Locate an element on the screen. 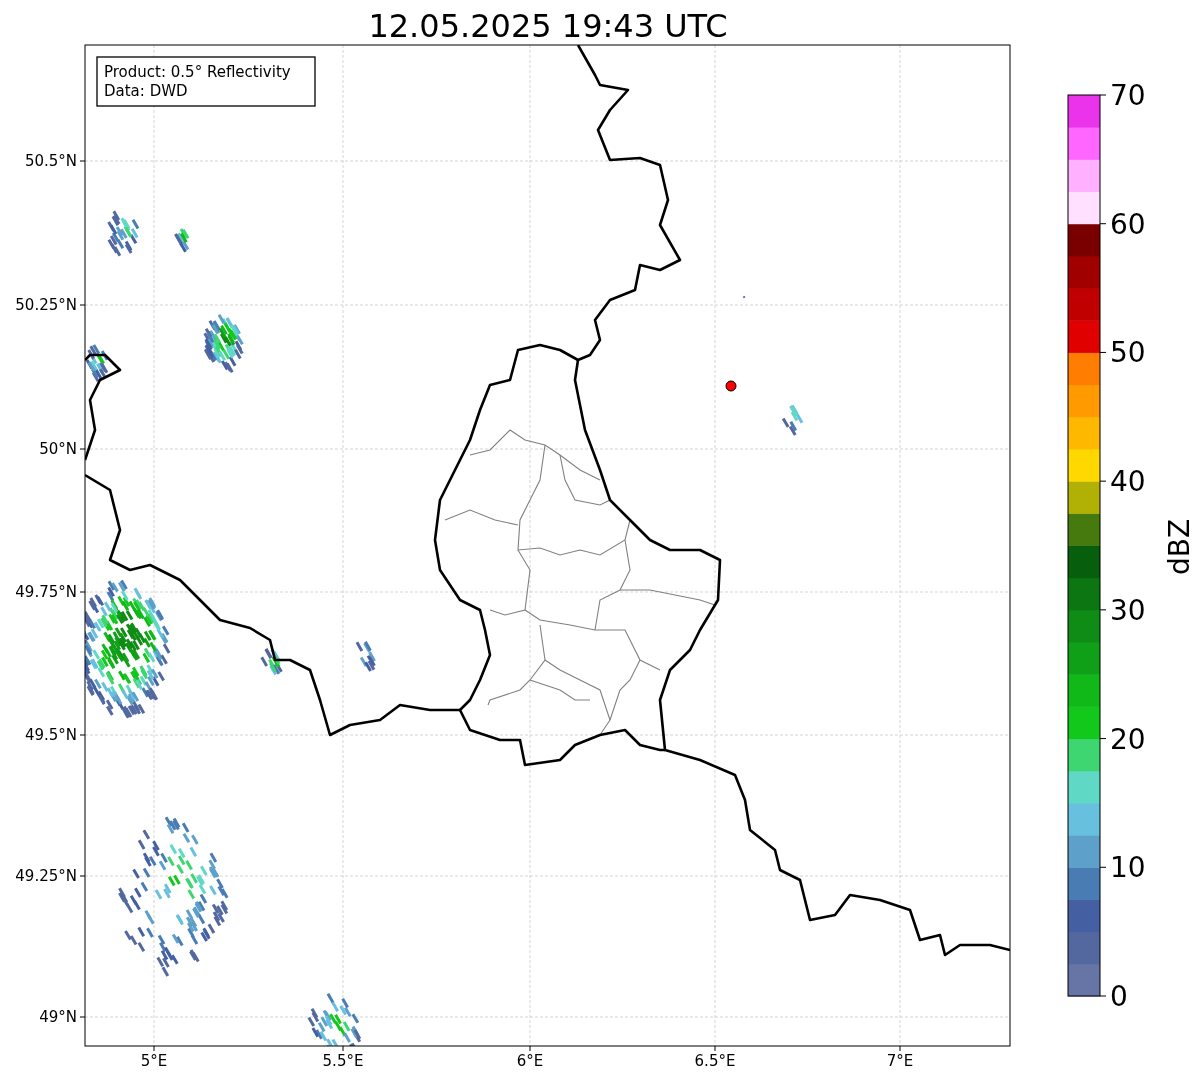 This screenshot has height=1081, width=1202. colorbar-tick-label: 70 is located at coordinates (1128, 95).